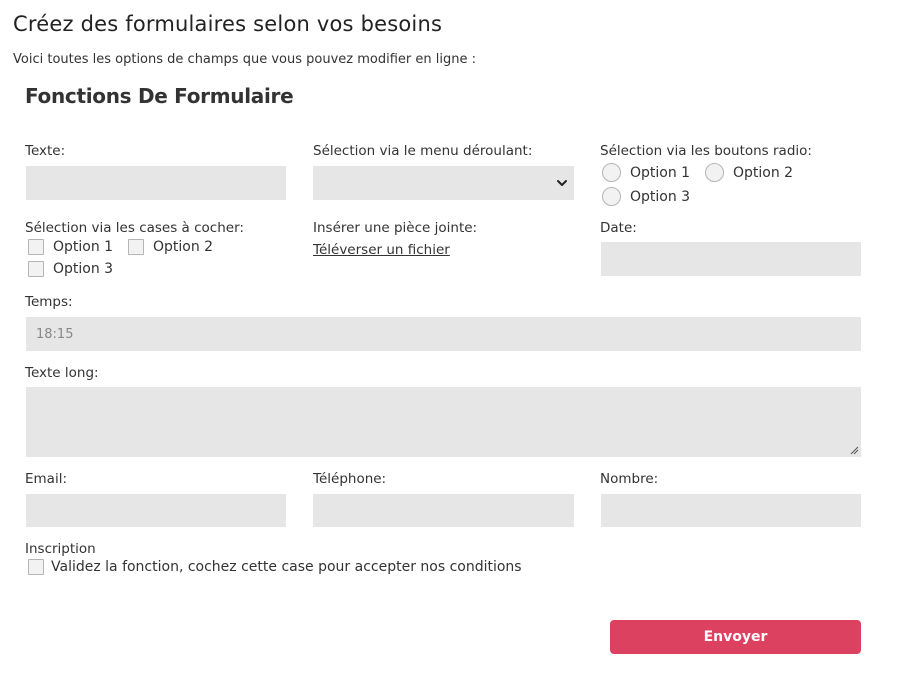 The image size is (924, 673). Describe the element at coordinates (55, 334) in the screenshot. I see `time-value: 18:15` at that location.